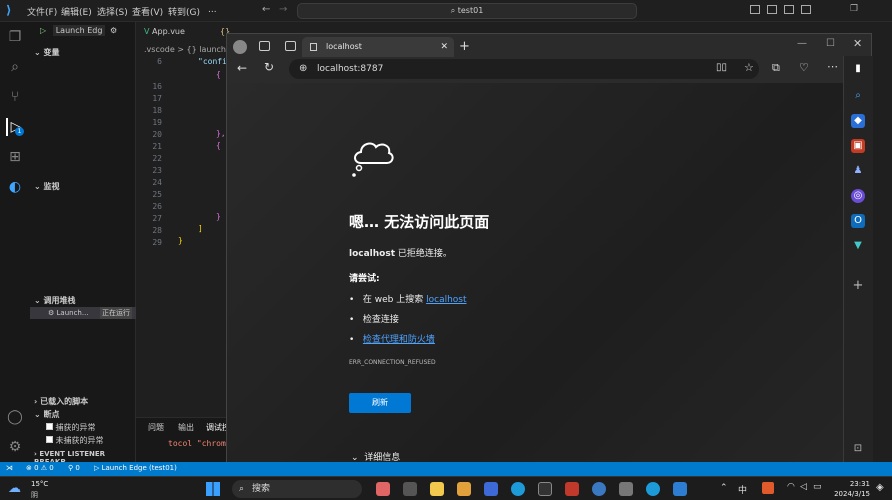 The image size is (892, 500). I want to click on sidebar-settings-icon: ⊡, so click(858, 449).